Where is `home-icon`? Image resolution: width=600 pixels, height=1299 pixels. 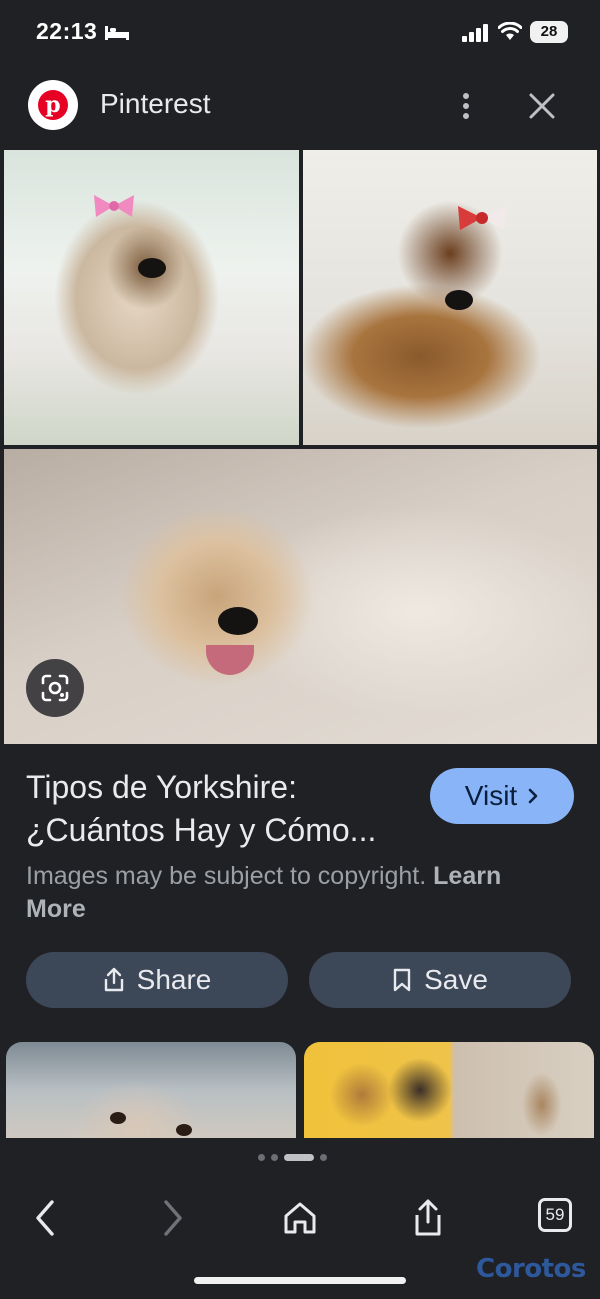 home-icon is located at coordinates (300, 1218).